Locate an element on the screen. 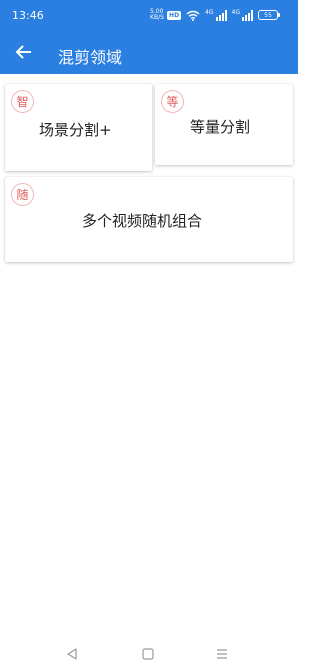 The height and width of the screenshot is (672, 320). arrow-left-icon is located at coordinates (23, 54).